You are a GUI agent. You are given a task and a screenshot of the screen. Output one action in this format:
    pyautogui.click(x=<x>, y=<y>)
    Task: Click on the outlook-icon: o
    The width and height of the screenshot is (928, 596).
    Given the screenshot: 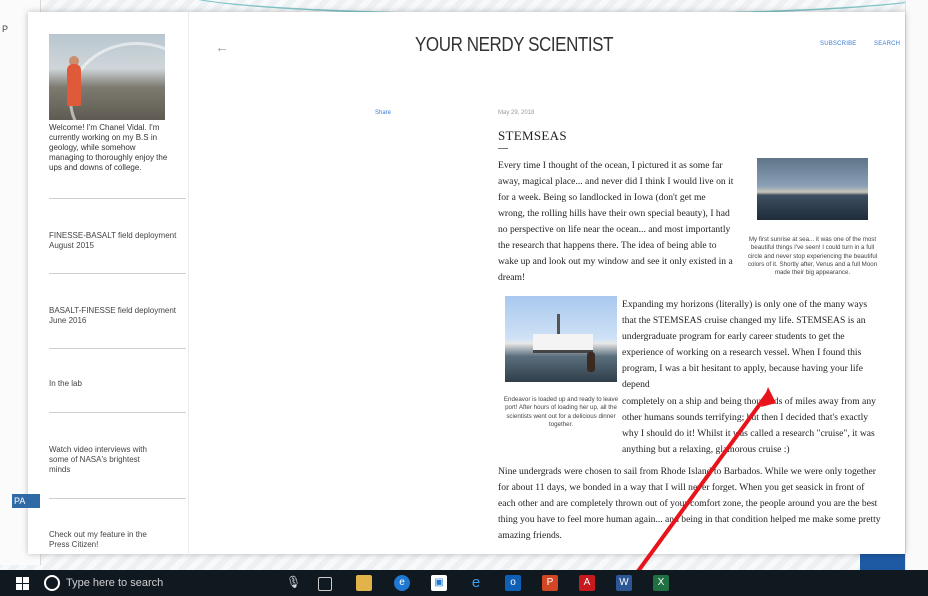 What is the action you would take?
    pyautogui.click(x=513, y=583)
    